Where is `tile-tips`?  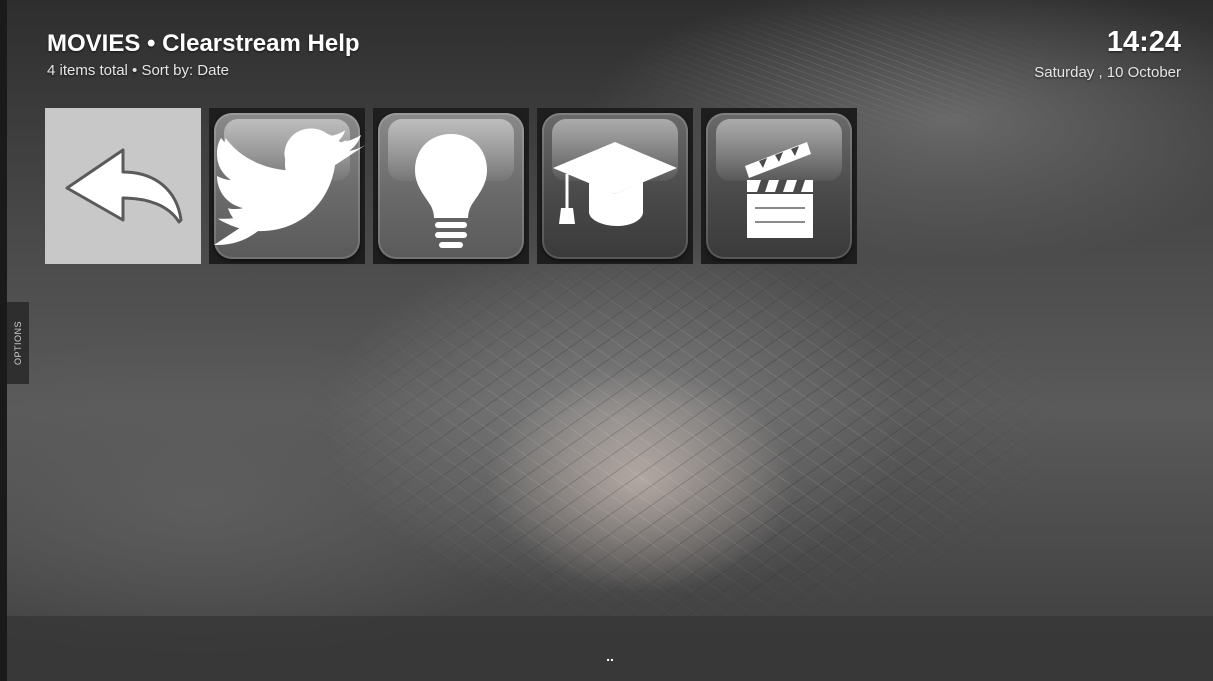 tile-tips is located at coordinates (451, 186).